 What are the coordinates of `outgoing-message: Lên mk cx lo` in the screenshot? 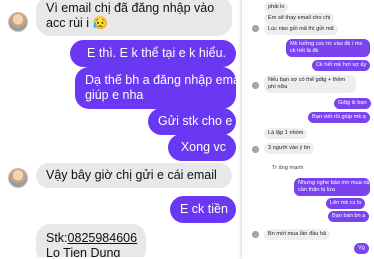 It's located at (346, 203).